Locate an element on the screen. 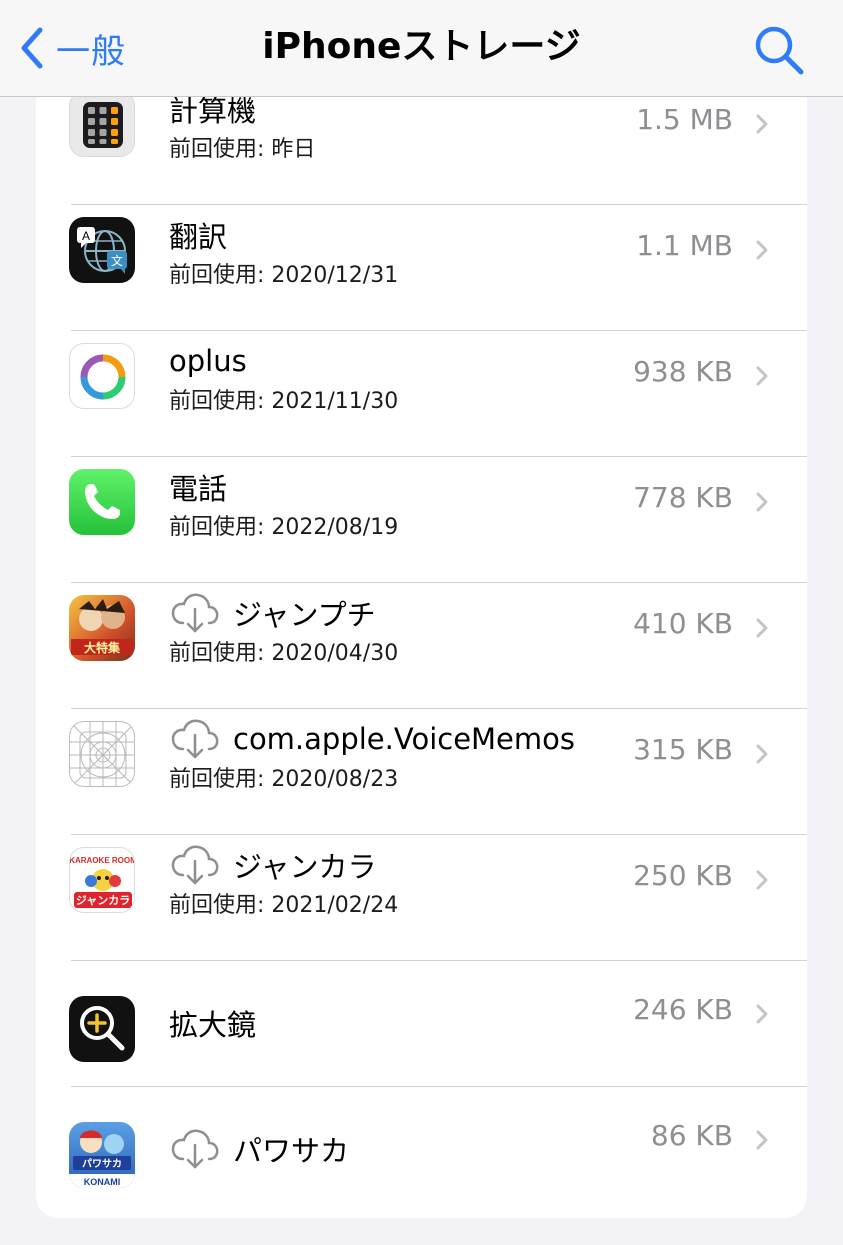 Image resolution: width=843 pixels, height=1245 pixels. search-icon is located at coordinates (779, 50).